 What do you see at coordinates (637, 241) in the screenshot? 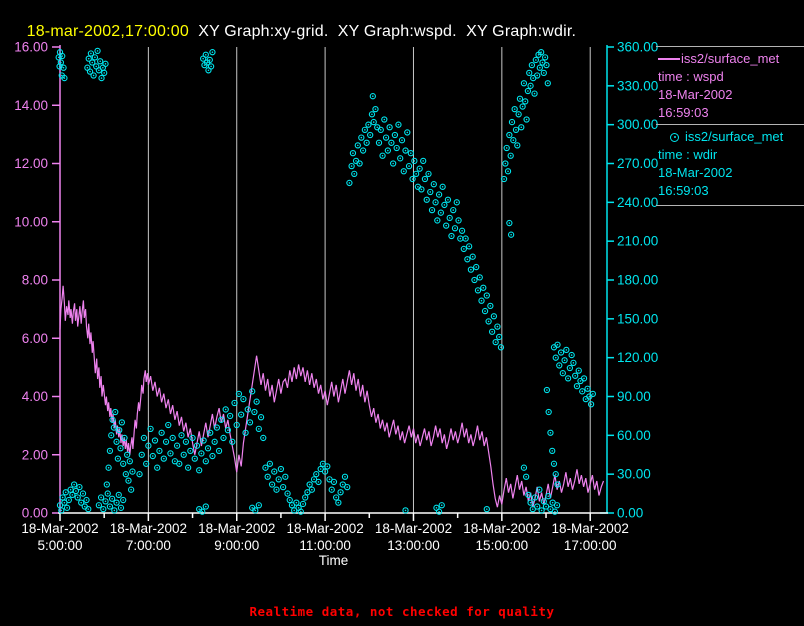
I see `right-axis-tick-label: 210.00` at bounding box center [637, 241].